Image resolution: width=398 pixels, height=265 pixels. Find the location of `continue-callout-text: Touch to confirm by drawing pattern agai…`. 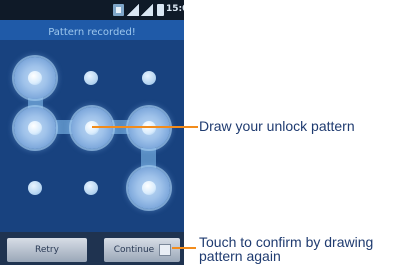

continue-callout-text: Touch to confirm by drawing pattern agai… is located at coordinates (286, 249).